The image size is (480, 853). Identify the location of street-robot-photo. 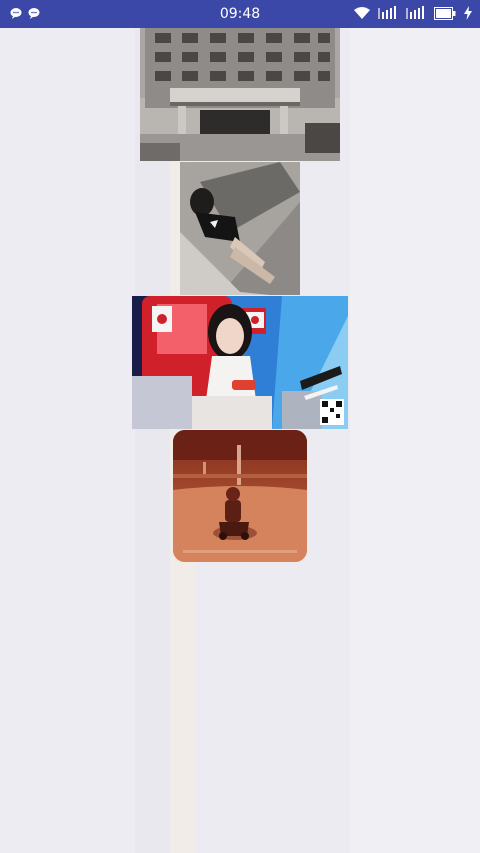
(240, 496).